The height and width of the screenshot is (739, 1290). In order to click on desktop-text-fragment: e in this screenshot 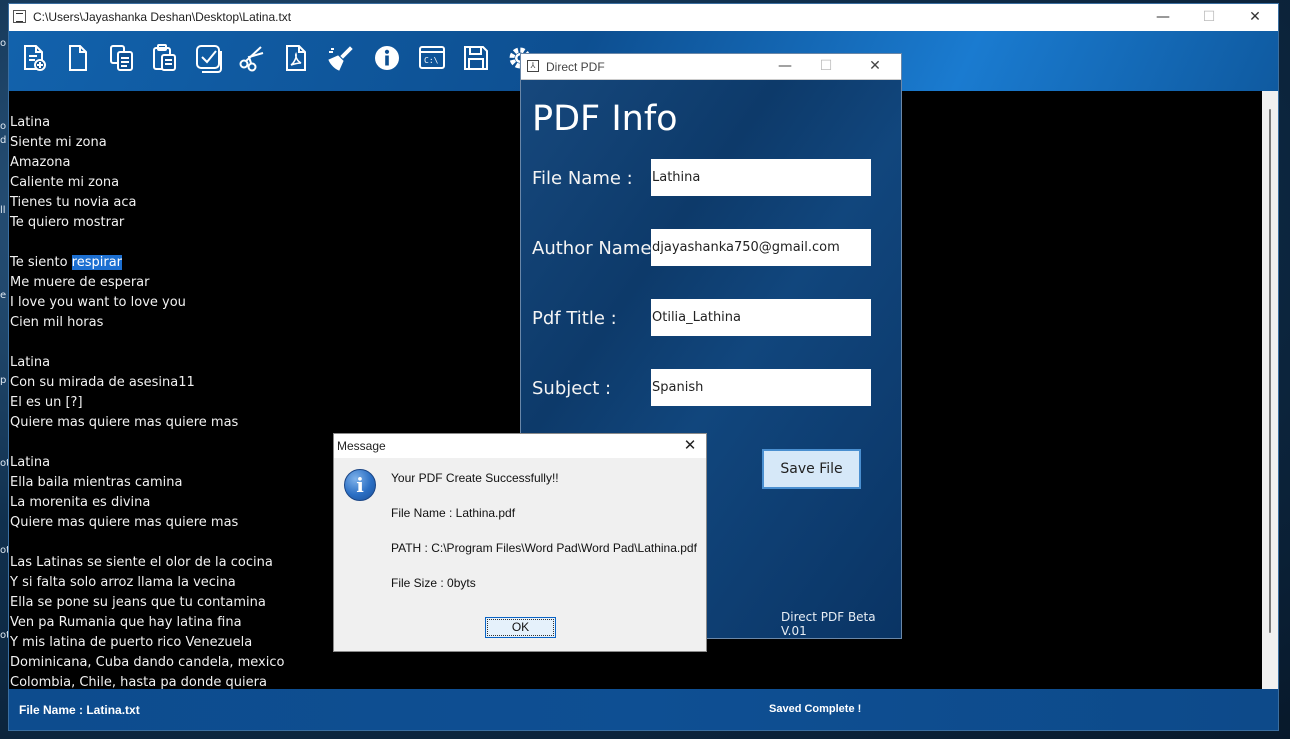, I will do `click(3, 295)`.